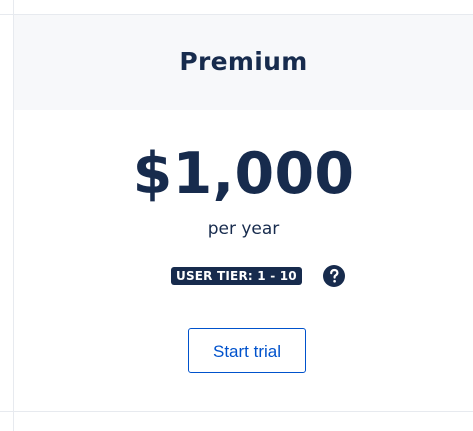 This screenshot has width=473, height=431. I want to click on plan-title: Premium, so click(243, 61).